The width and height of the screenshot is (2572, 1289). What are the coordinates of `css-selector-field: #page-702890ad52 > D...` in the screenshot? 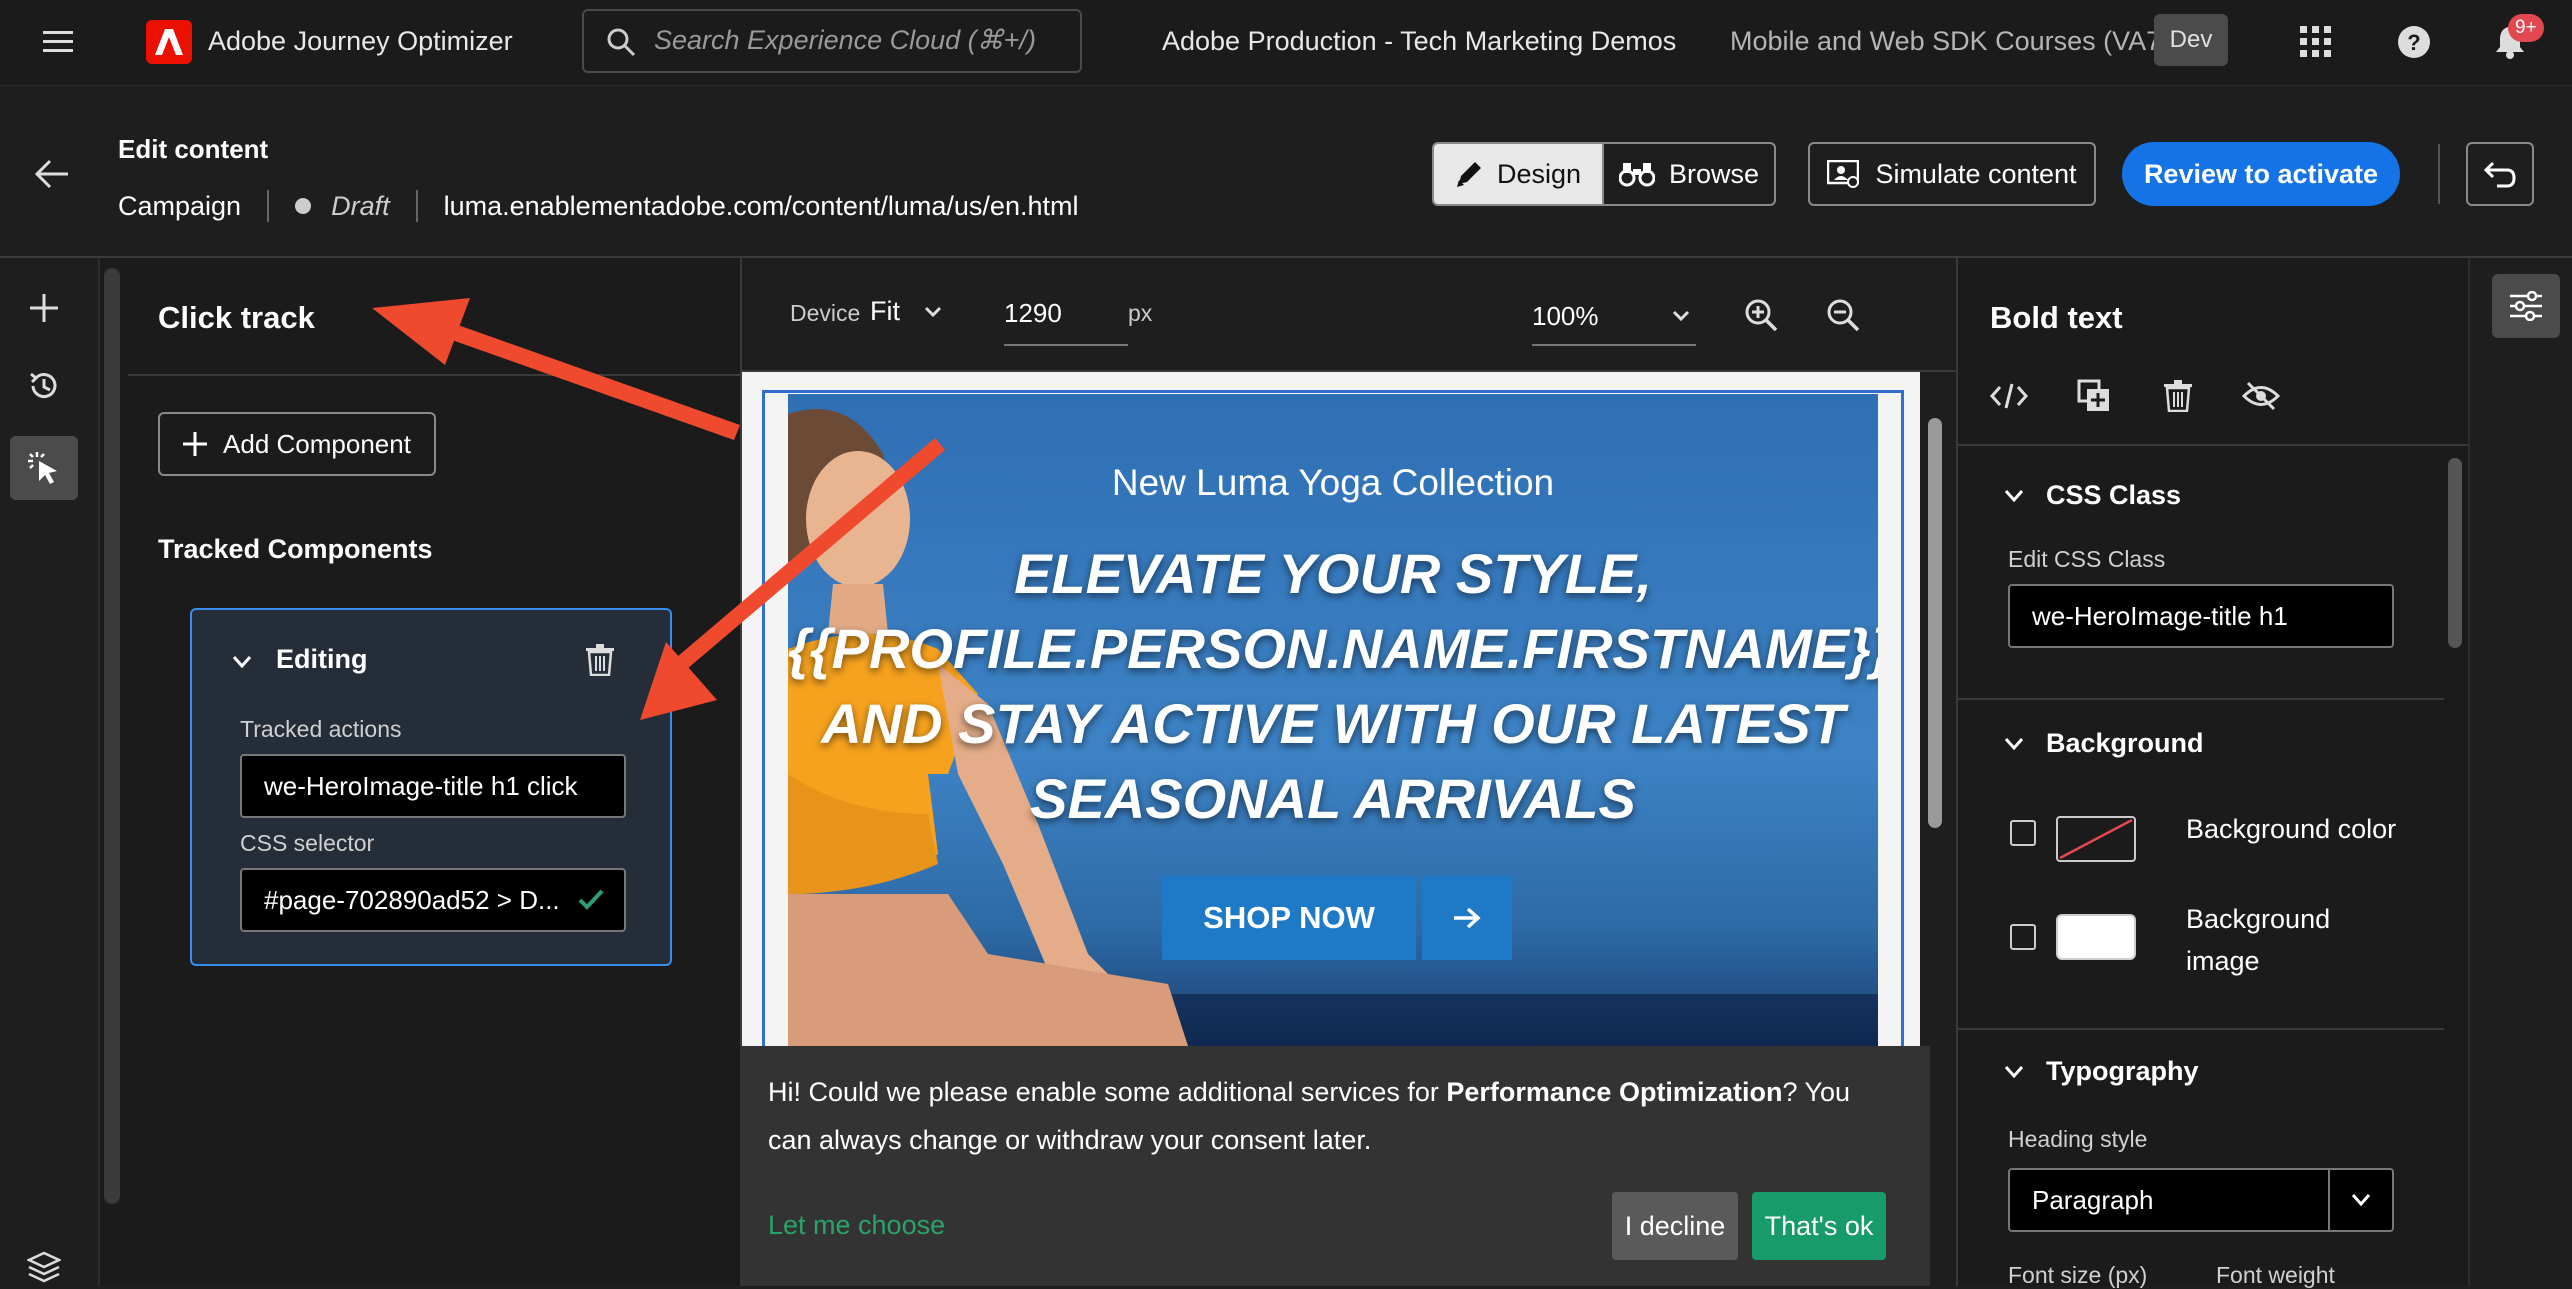 It's located at (433, 900).